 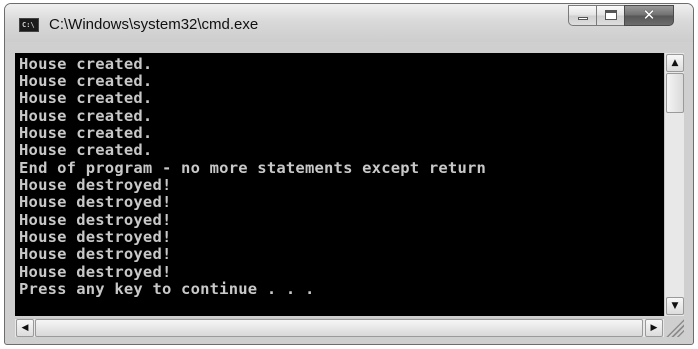 I want to click on scroll-right-button: ▶, so click(x=654, y=328).